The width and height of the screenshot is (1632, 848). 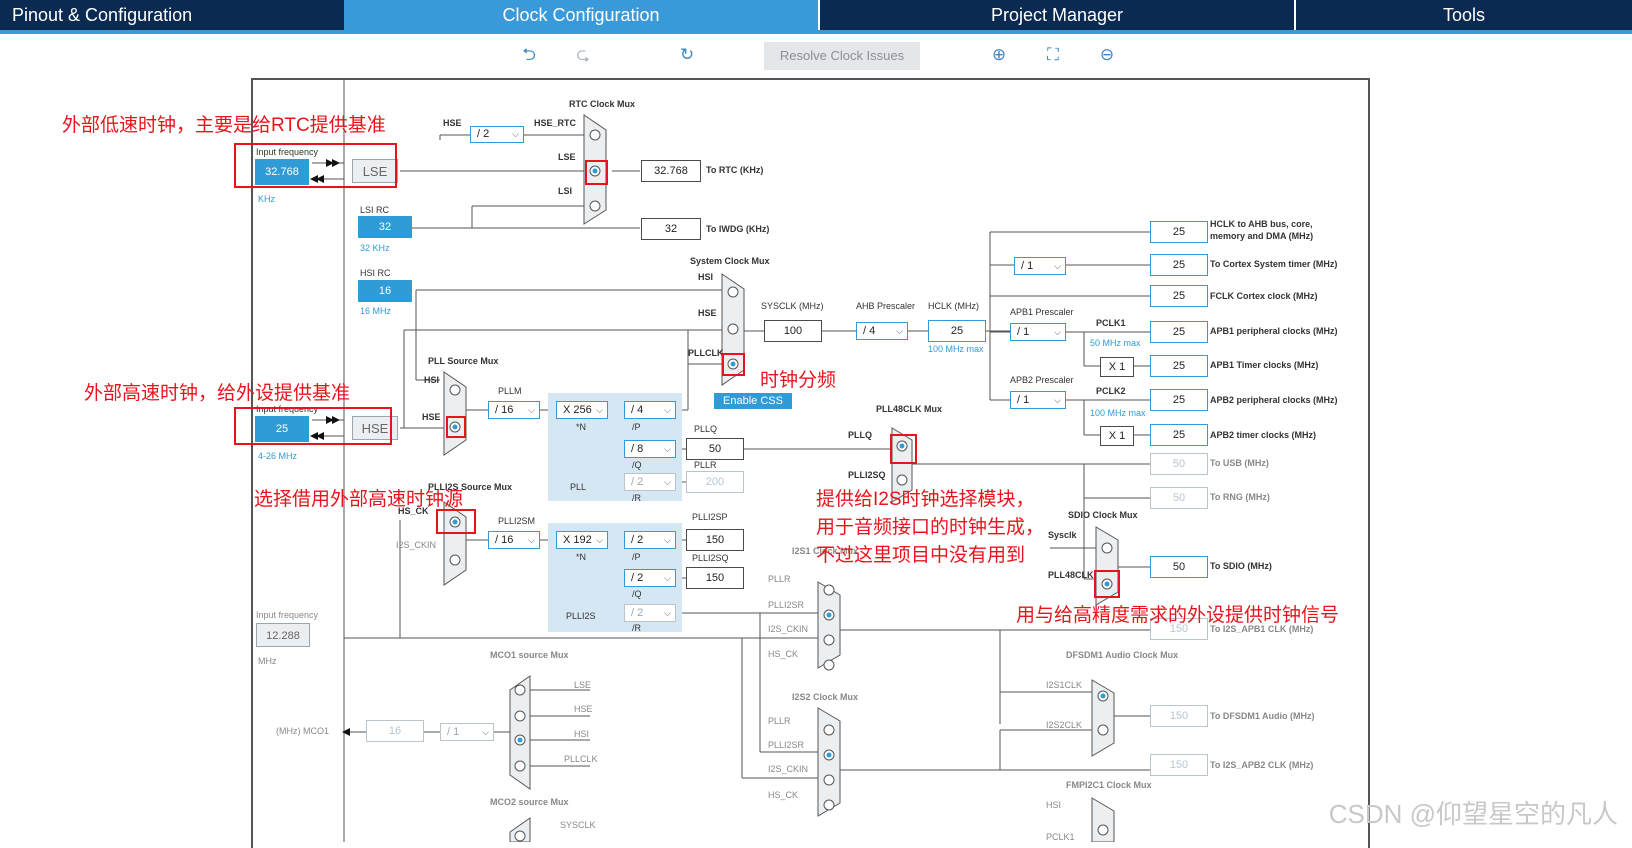 What do you see at coordinates (715, 449) in the screenshot?
I see `pllq-out-value: 50` at bounding box center [715, 449].